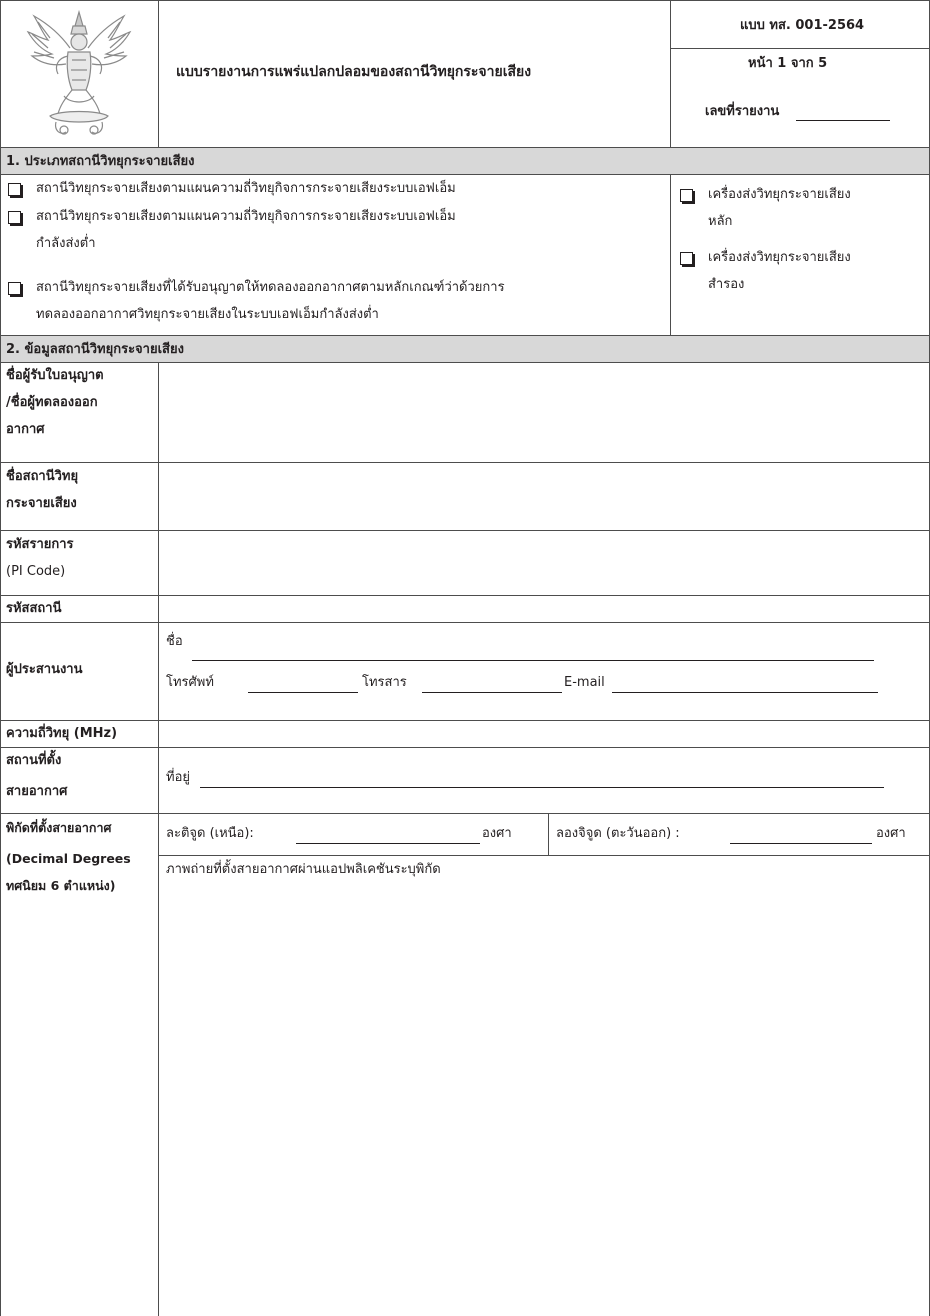  I want to click on antenna-site-label-a: สถานที่ตั้ง, so click(34, 760).